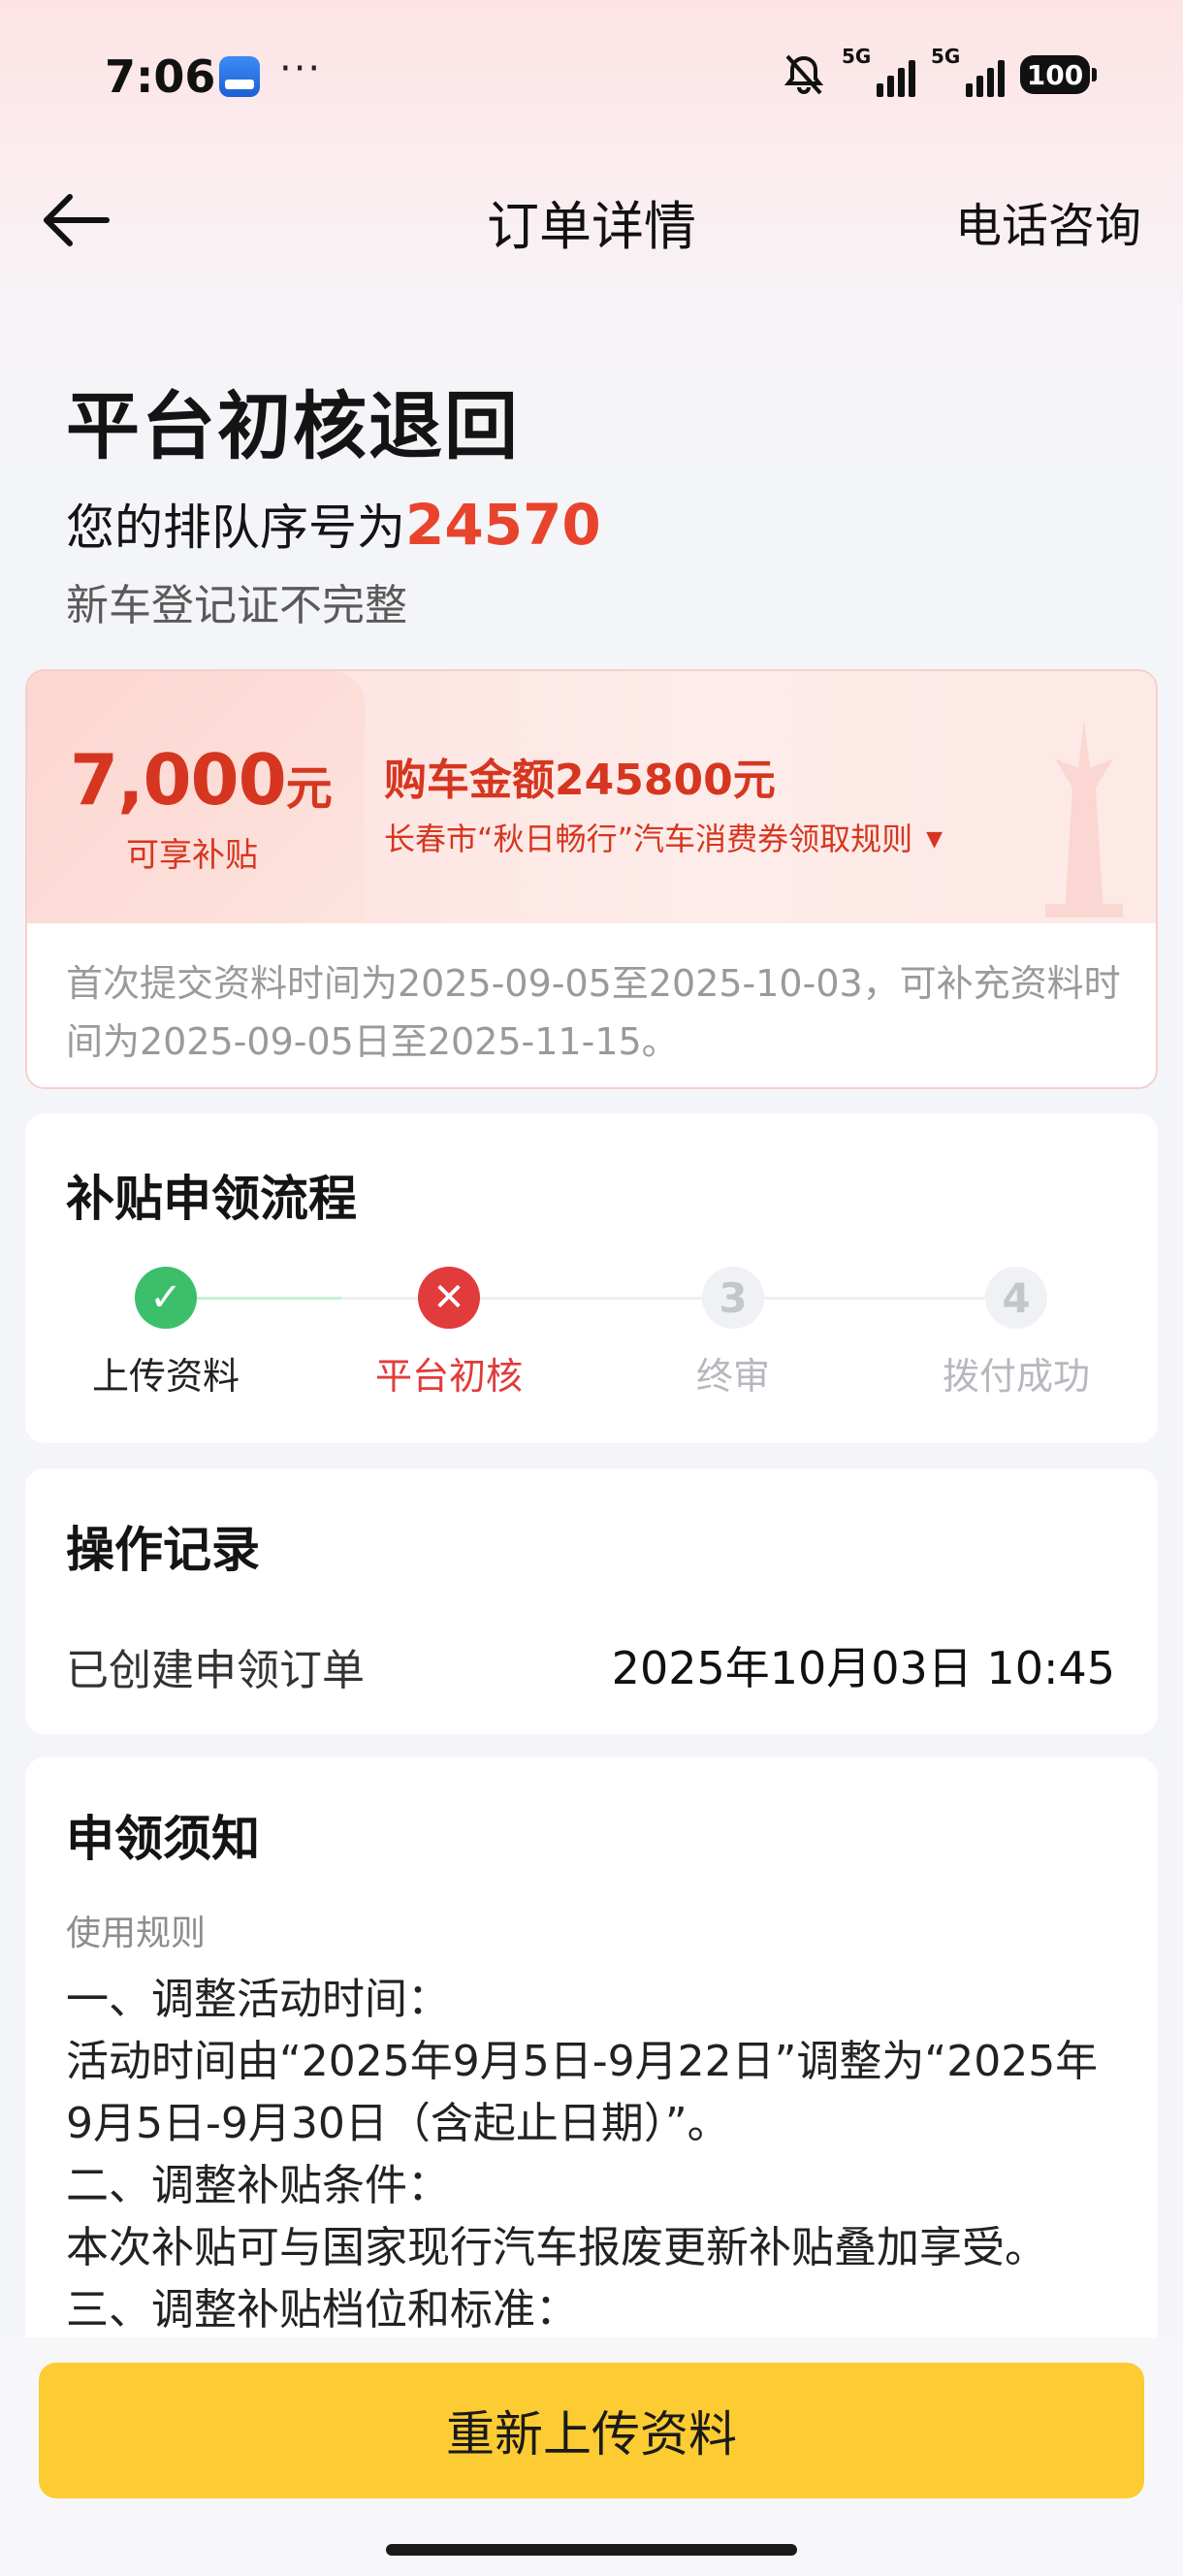 The image size is (1183, 2576). Describe the element at coordinates (301, 69) in the screenshot. I see `more-notifications-icon: ···` at that location.